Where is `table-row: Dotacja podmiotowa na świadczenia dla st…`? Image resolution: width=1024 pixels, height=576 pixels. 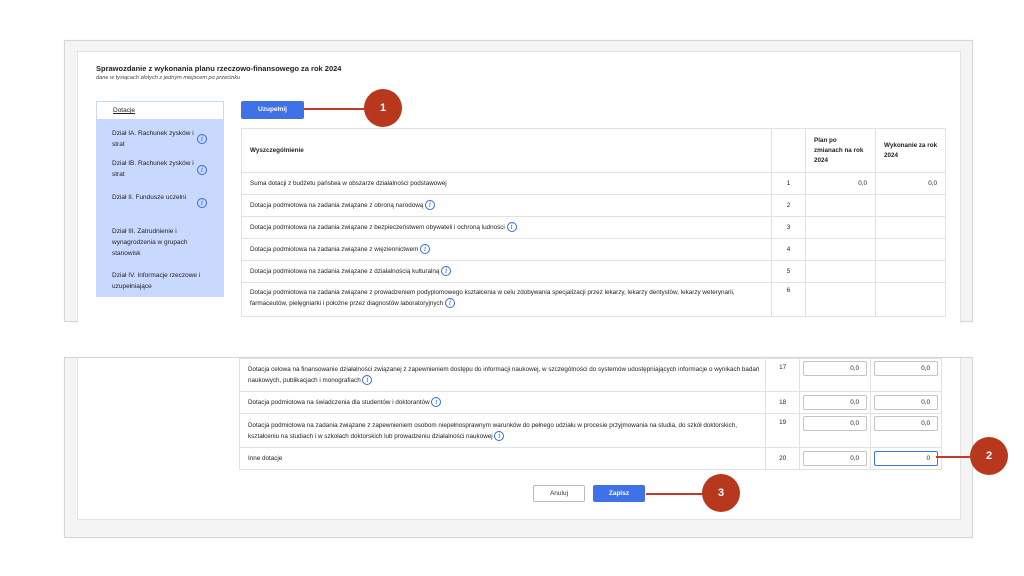
table-row: Dotacja podmiotowa na świadczenia dla st… is located at coordinates (590, 402).